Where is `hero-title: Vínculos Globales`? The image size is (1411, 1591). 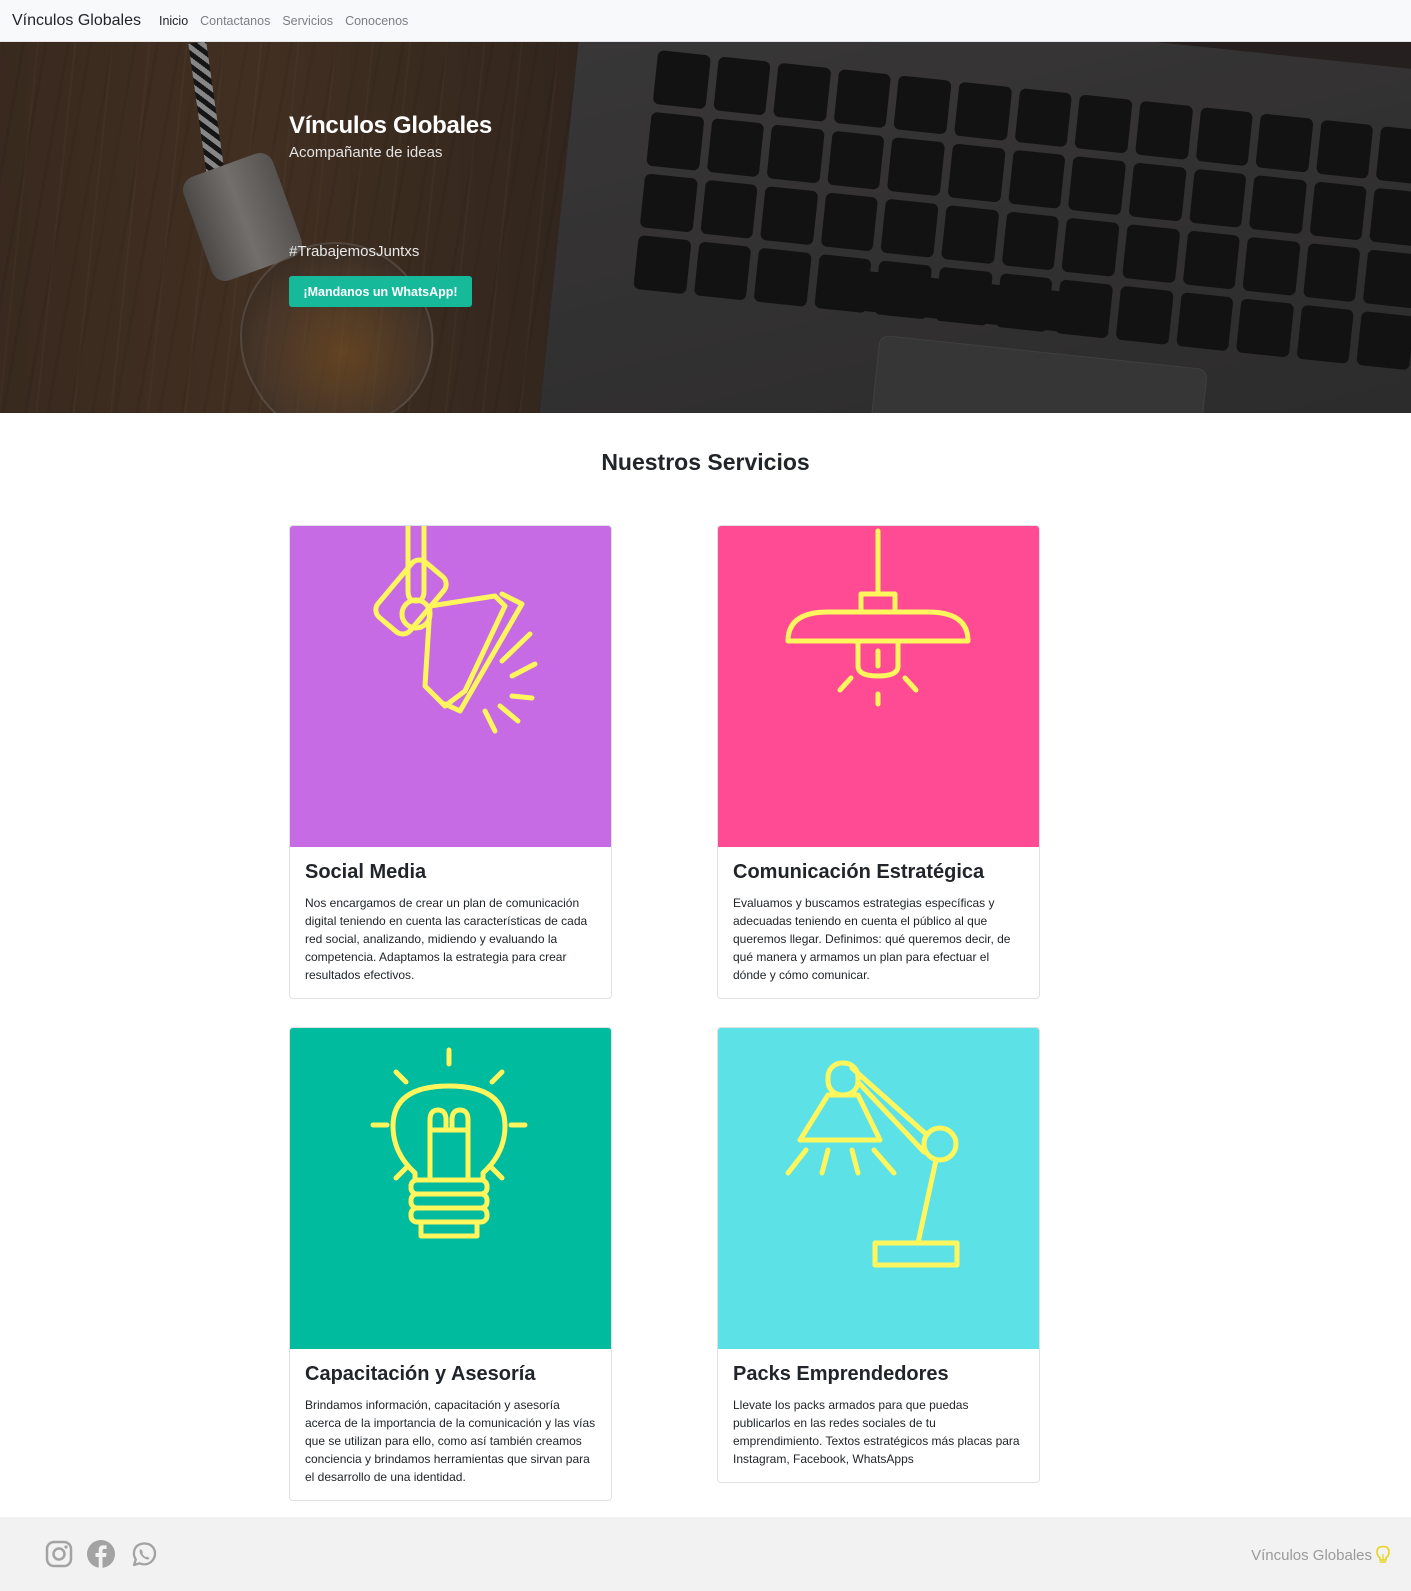
hero-title: Vínculos Globales is located at coordinates (390, 125).